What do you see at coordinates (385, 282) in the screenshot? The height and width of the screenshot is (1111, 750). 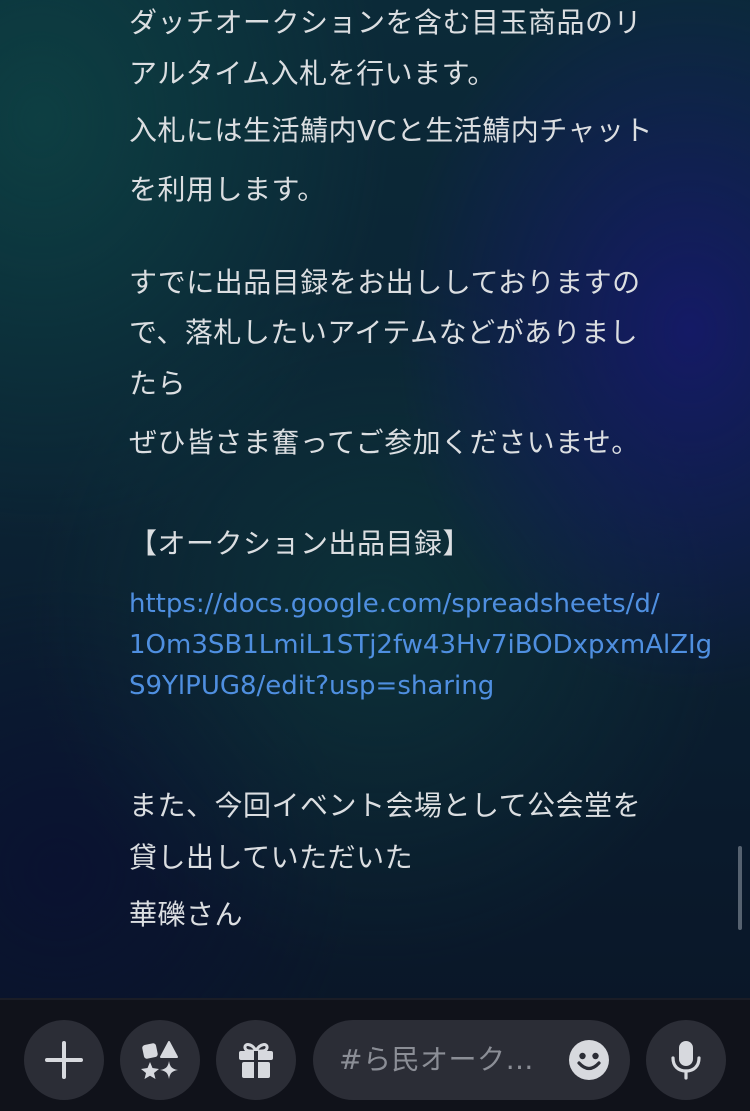 I see `message-text-line: すでに出品目録をお出ししておりますの` at bounding box center [385, 282].